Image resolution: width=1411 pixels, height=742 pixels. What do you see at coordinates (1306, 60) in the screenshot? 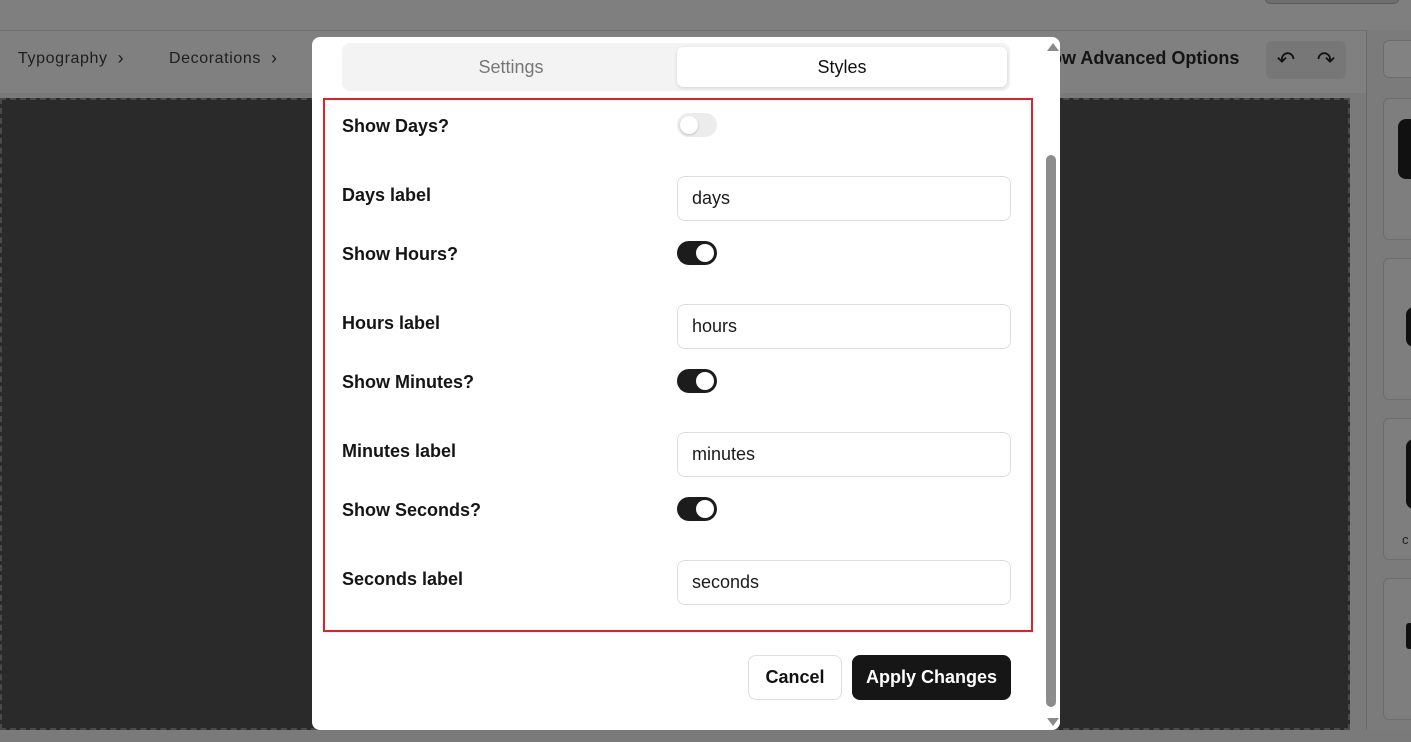
I see `undo-redo-group: ↶ ↷` at bounding box center [1306, 60].